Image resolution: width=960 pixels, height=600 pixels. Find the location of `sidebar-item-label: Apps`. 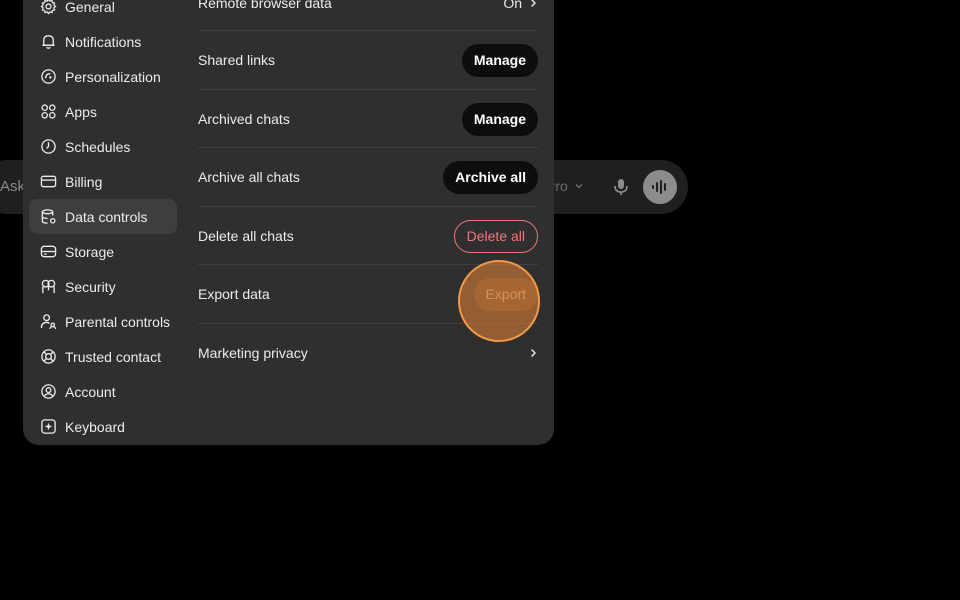

sidebar-item-label: Apps is located at coordinates (81, 111).